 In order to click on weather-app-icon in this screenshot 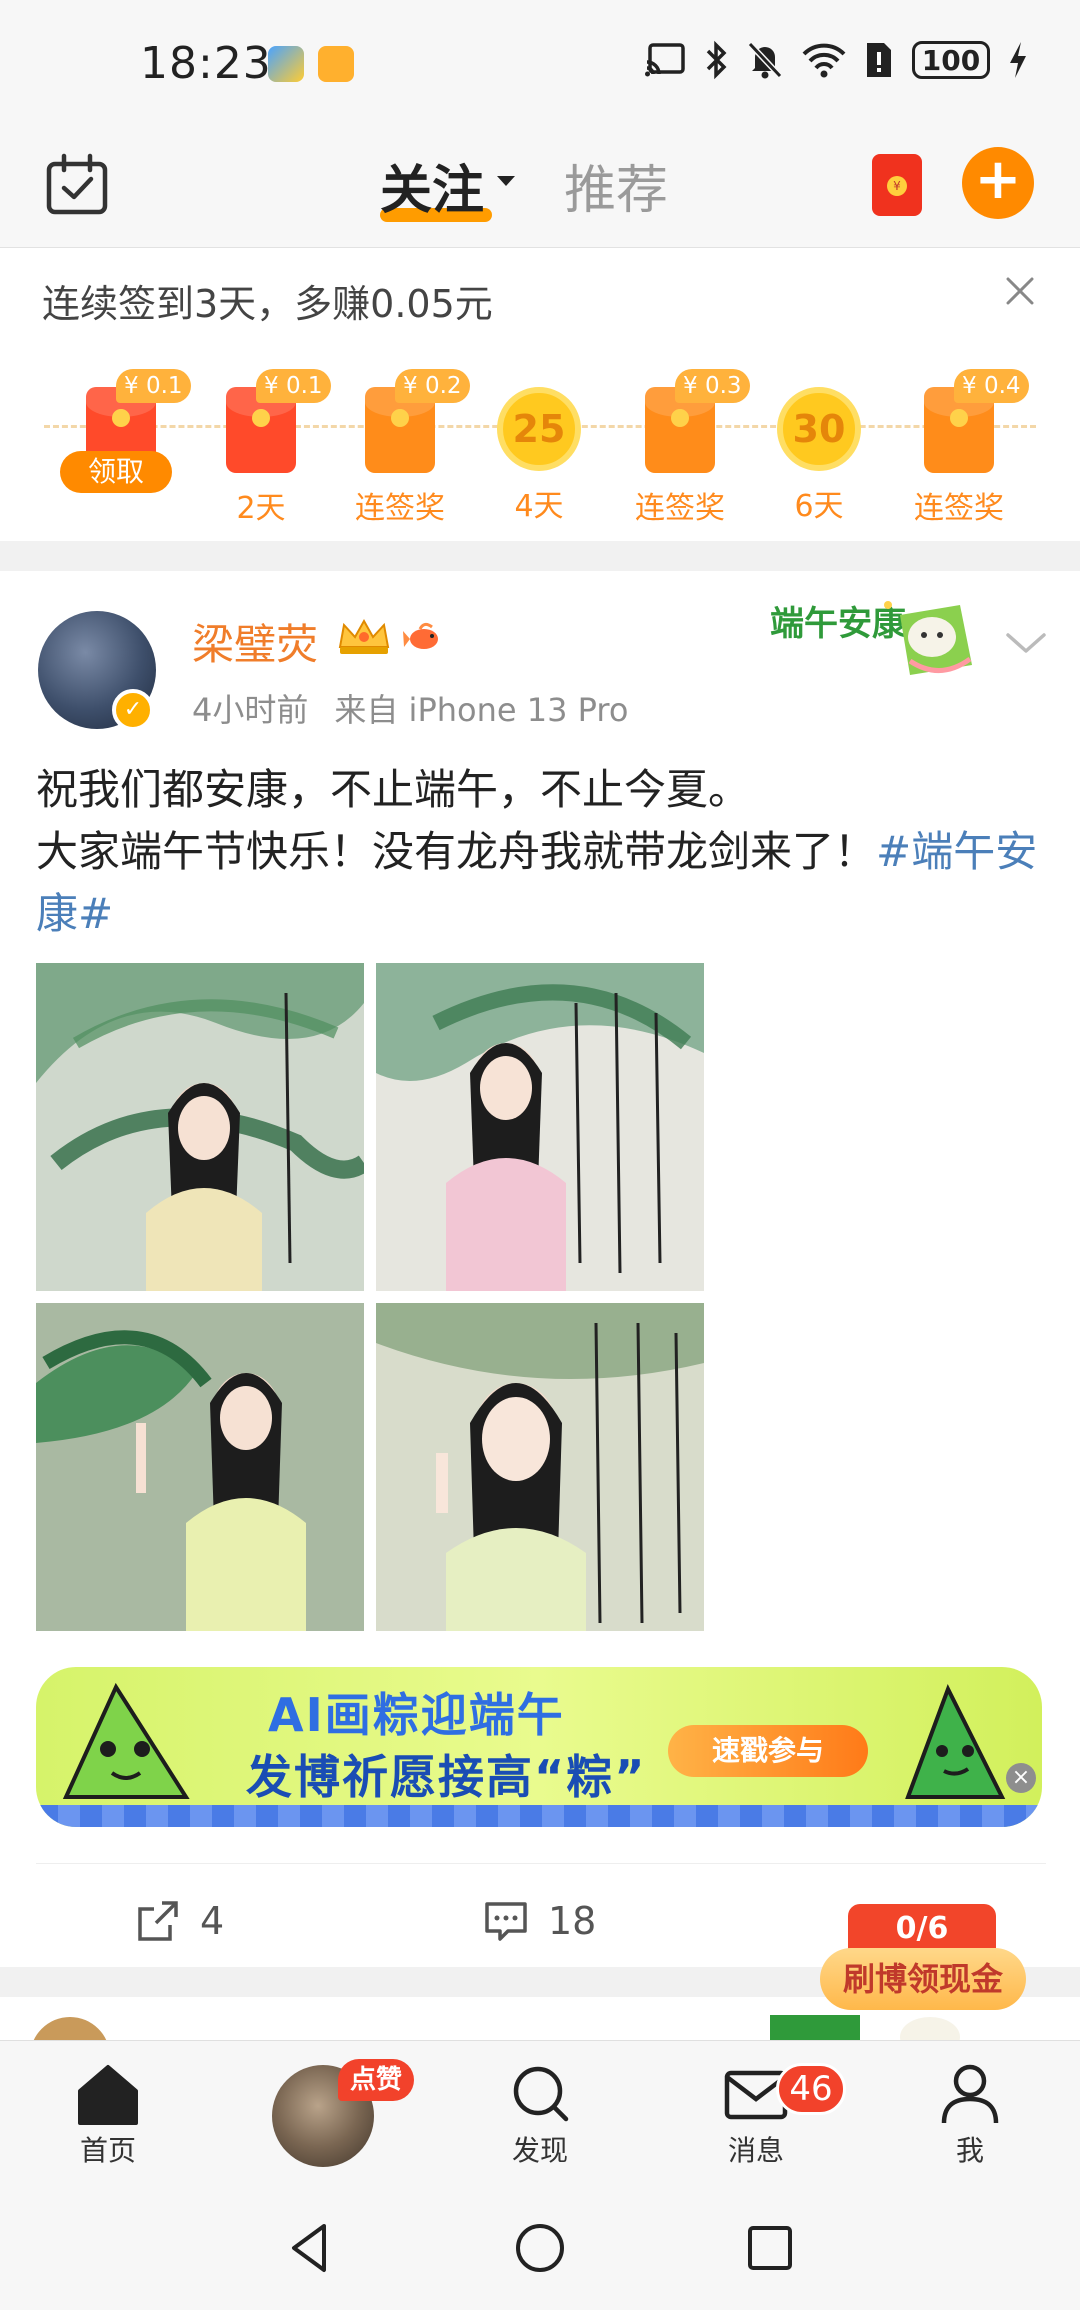, I will do `click(286, 64)`.